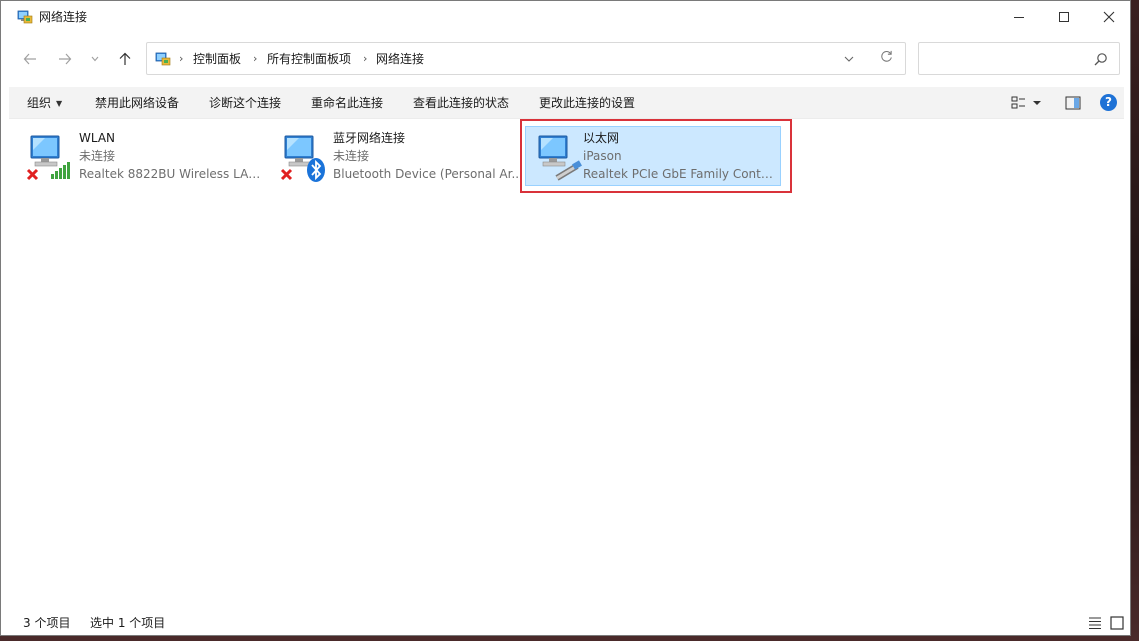 Image resolution: width=1139 pixels, height=641 pixels. Describe the element at coordinates (526, 58) in the screenshot. I see `address-bar: › 控制面板 › 所有控制面板项 › 网络连接` at that location.